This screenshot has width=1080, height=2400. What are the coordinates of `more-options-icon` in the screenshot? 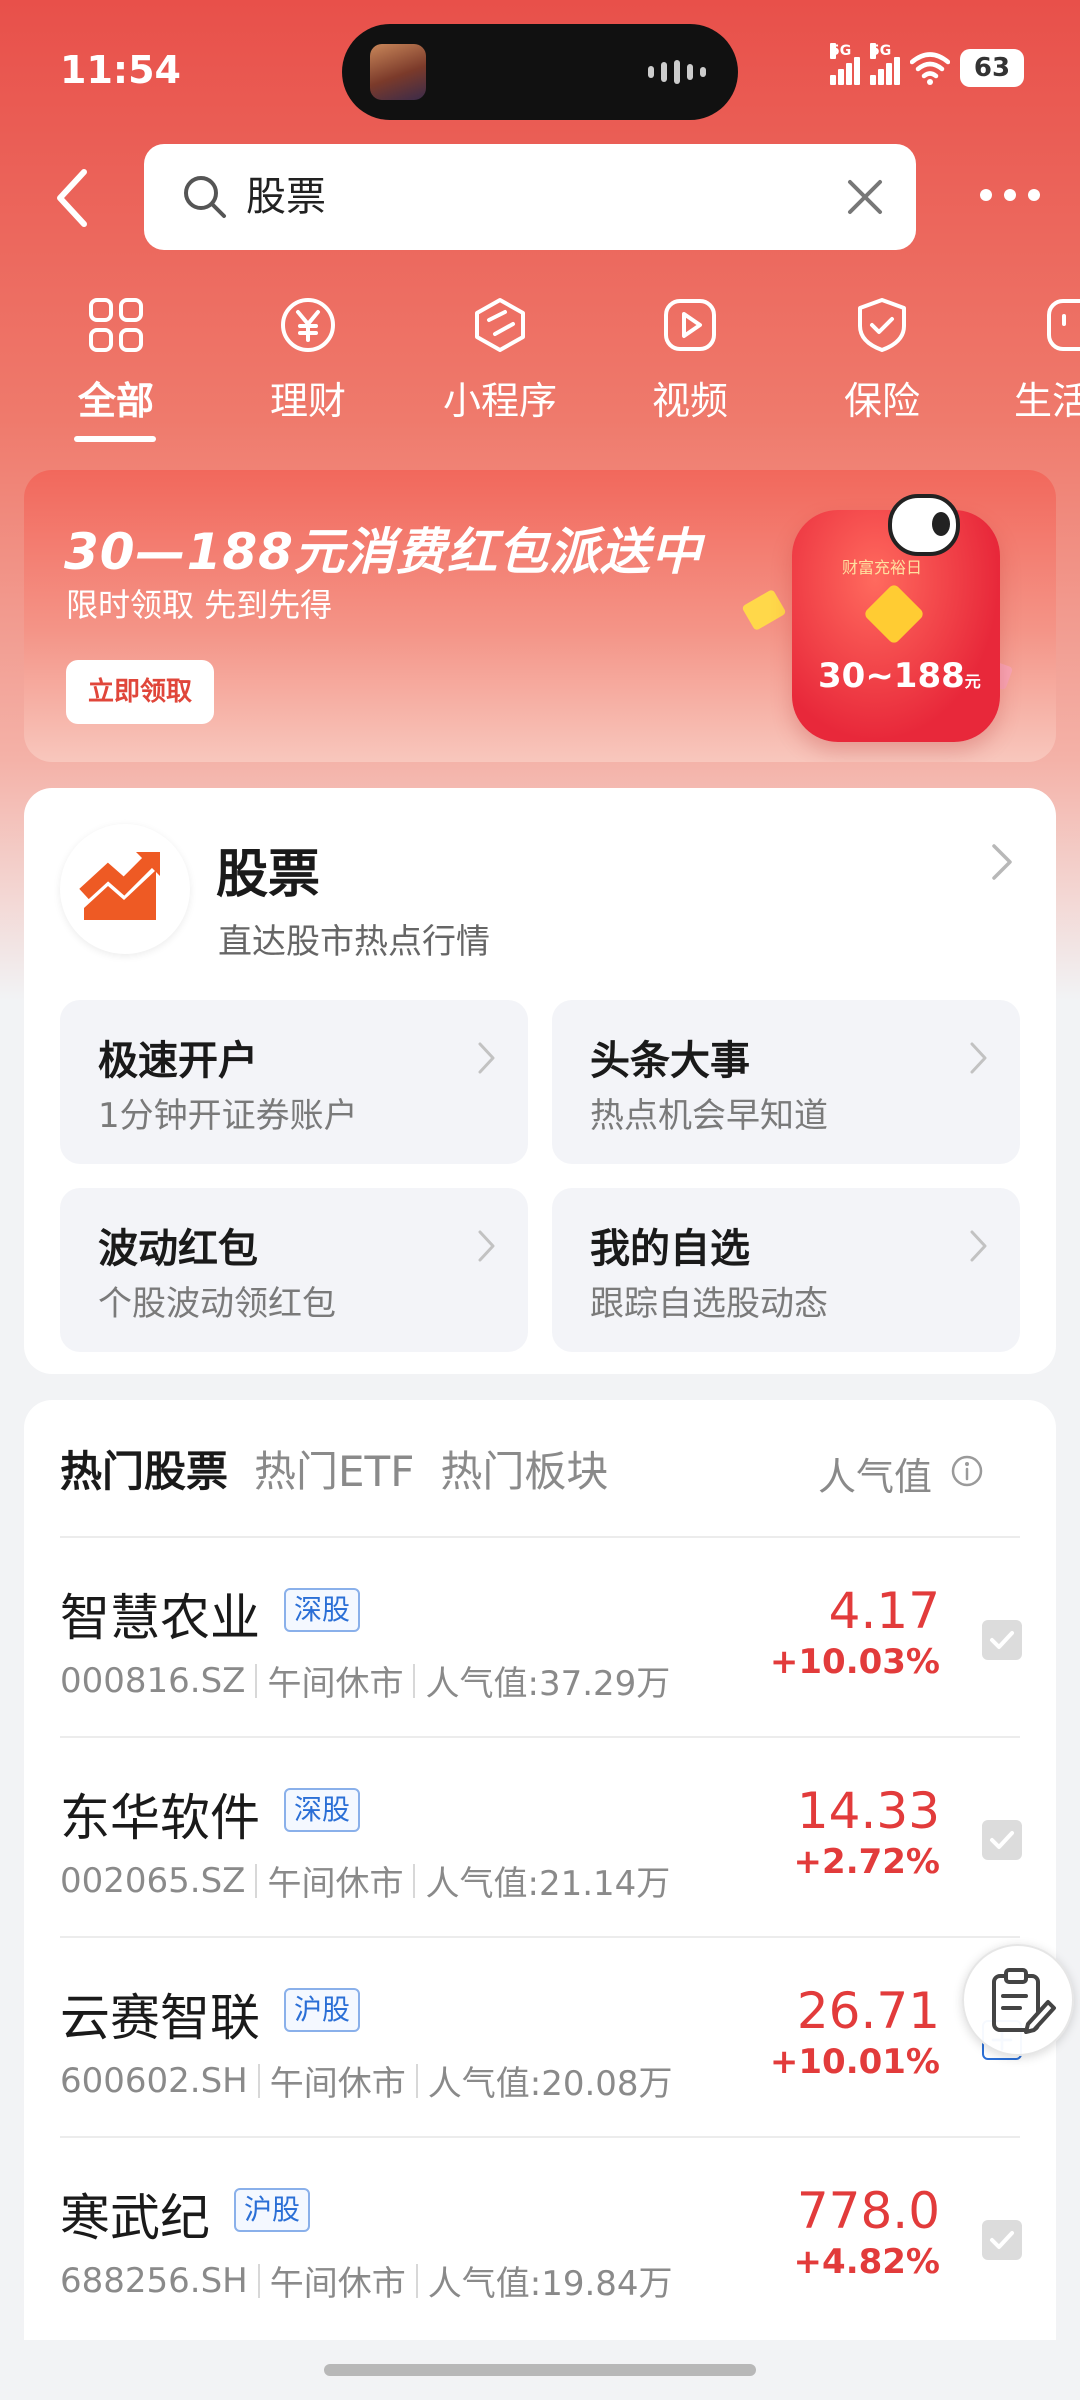 It's located at (1010, 195).